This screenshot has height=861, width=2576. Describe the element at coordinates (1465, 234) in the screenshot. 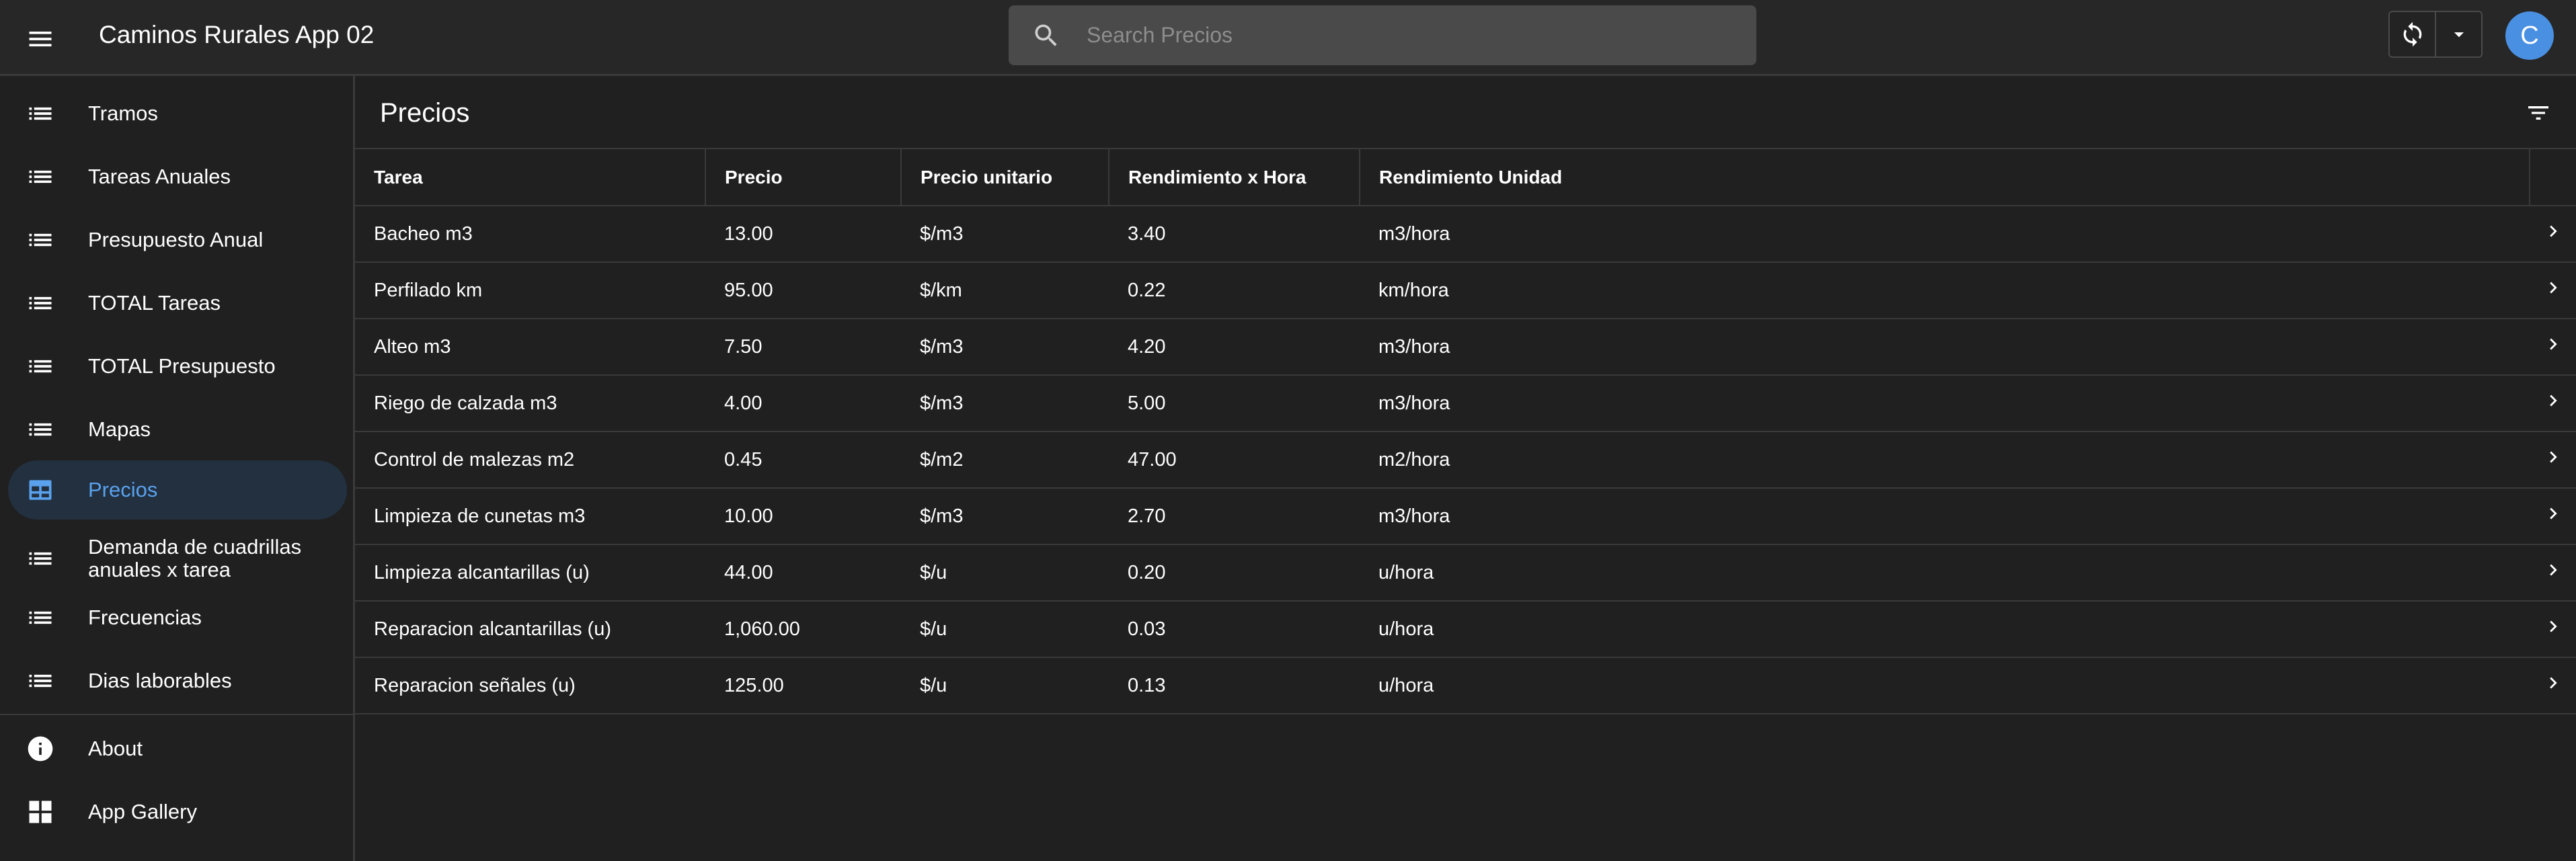

I see `table-row: Bacheo m3 13.00 $/m3 3.40 m3/hora` at that location.